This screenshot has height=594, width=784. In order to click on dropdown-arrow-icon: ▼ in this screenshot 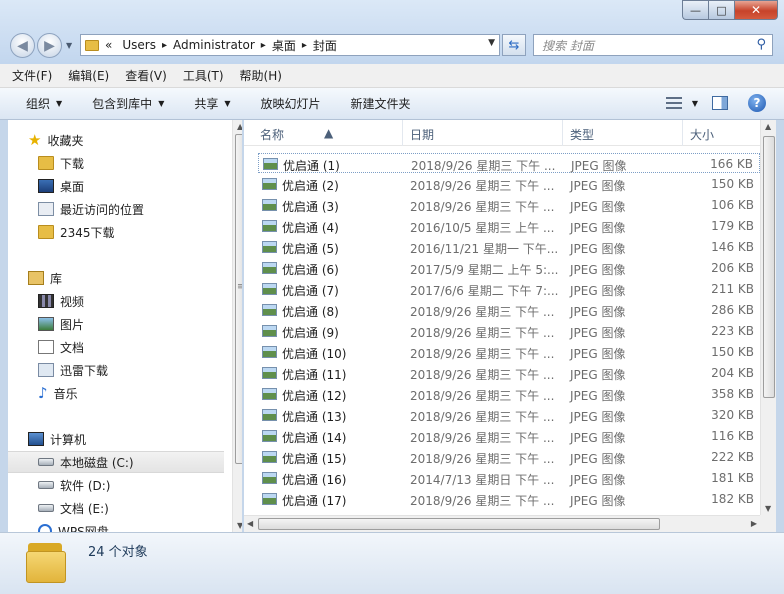, I will do `click(161, 103)`.